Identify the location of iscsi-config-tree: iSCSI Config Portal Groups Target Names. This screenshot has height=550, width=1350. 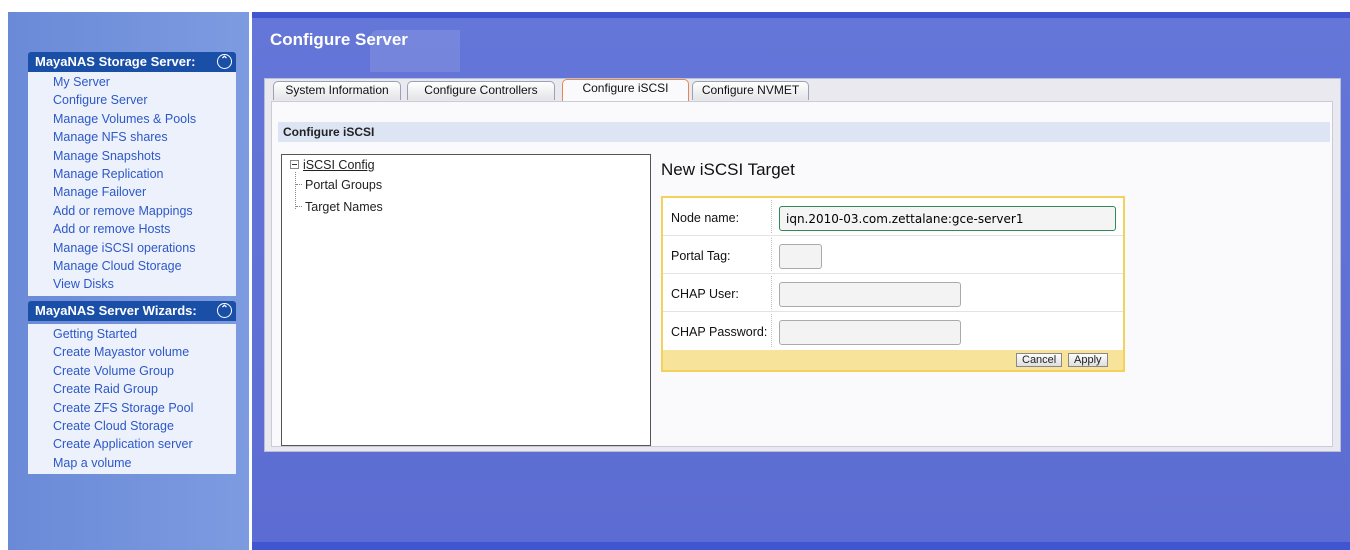
(466, 300).